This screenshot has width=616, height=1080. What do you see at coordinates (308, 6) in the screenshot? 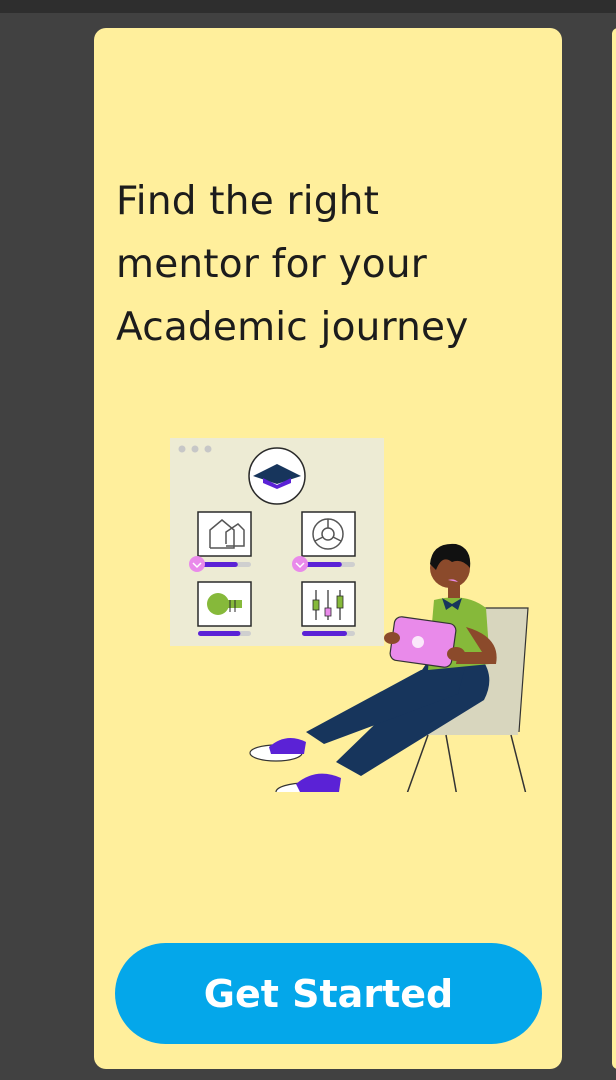
I see `status-bar` at bounding box center [308, 6].